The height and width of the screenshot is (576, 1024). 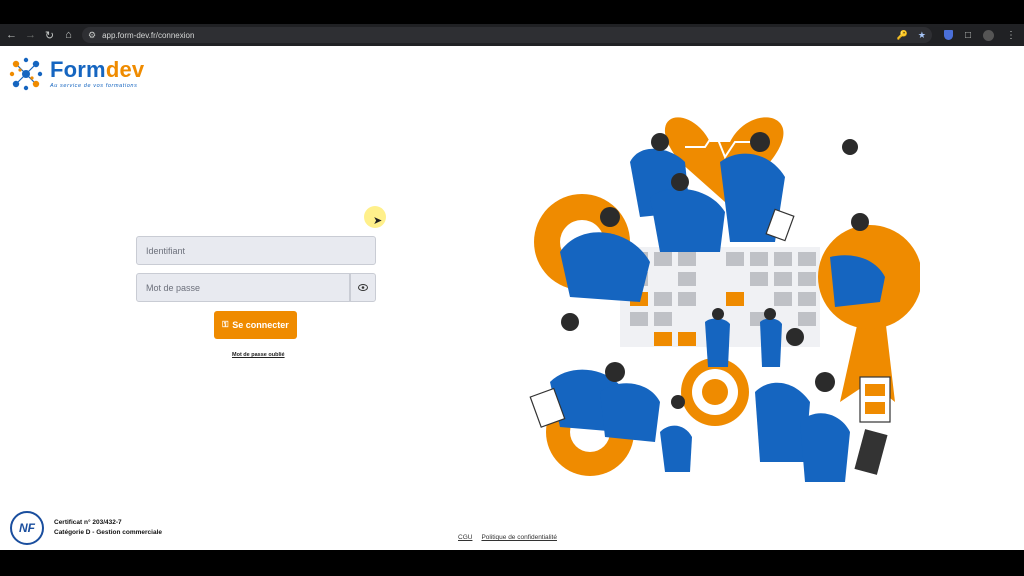 I want to click on brand-tagline: Au service de vos formations, so click(x=94, y=86).